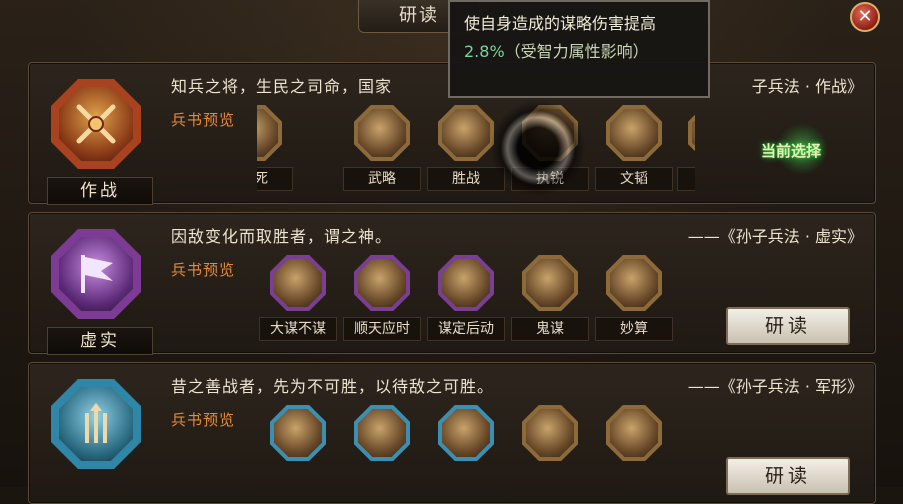  I want to click on skill-name: 谋定后动, so click(466, 329).